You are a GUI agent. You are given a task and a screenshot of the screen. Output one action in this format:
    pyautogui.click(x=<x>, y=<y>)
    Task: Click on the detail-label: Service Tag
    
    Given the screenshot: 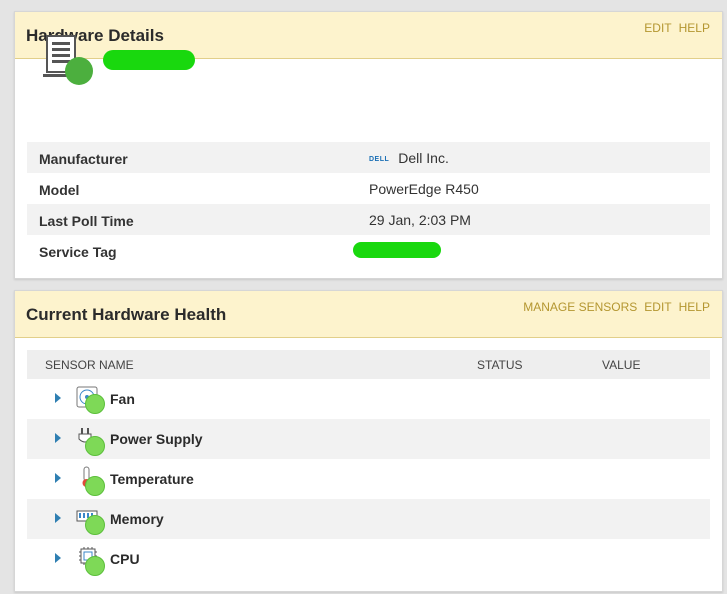 What is the action you would take?
    pyautogui.click(x=78, y=252)
    